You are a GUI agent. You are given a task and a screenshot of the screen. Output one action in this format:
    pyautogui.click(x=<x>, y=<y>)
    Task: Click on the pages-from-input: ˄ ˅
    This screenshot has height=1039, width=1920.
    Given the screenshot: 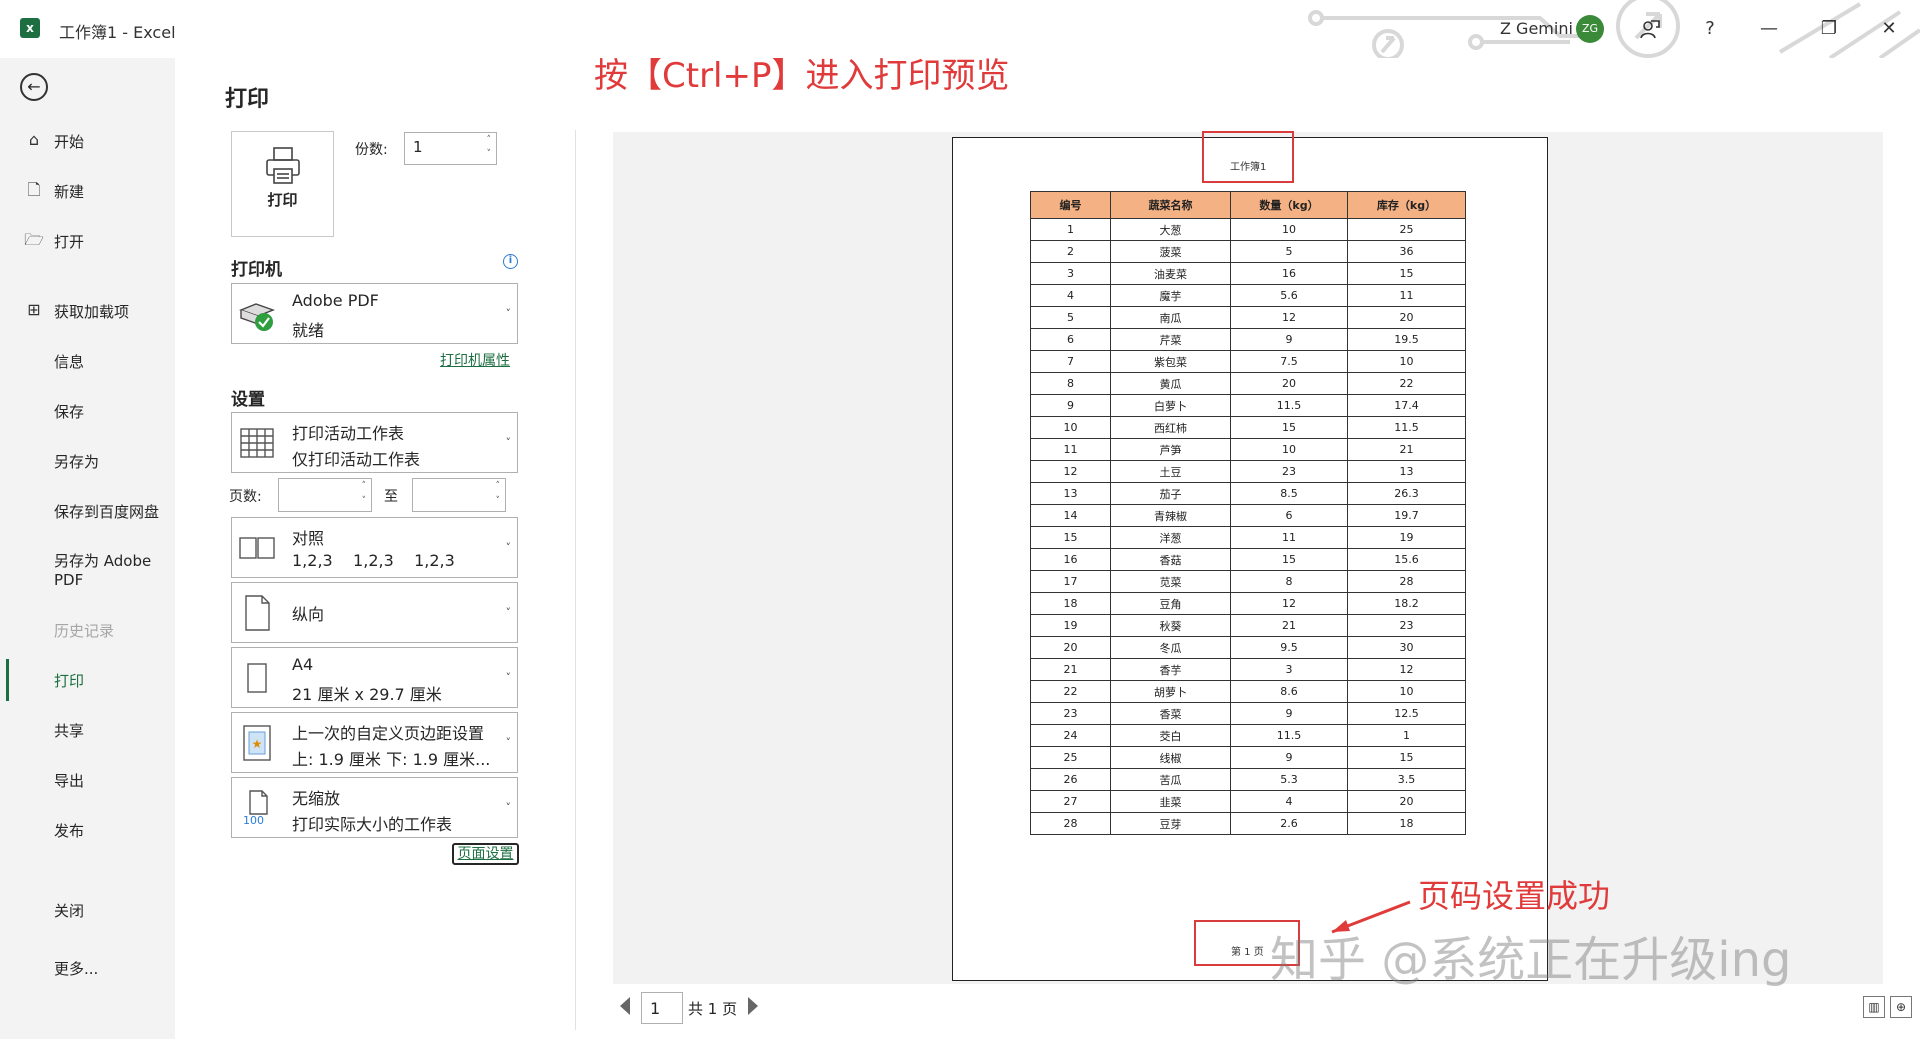 What is the action you would take?
    pyautogui.click(x=325, y=495)
    